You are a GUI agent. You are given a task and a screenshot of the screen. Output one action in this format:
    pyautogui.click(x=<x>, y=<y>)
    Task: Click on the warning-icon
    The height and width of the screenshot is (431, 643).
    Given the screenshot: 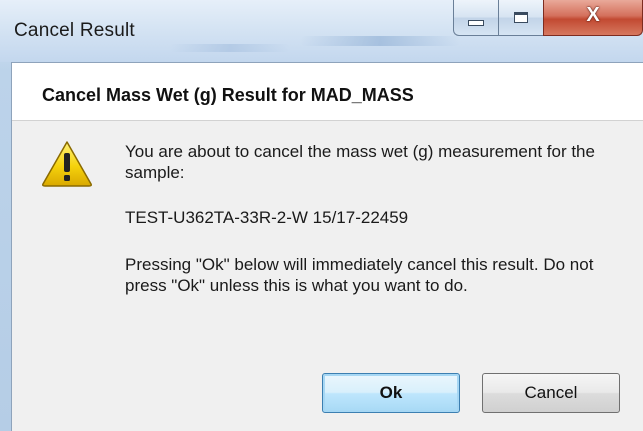 What is the action you would take?
    pyautogui.click(x=67, y=164)
    